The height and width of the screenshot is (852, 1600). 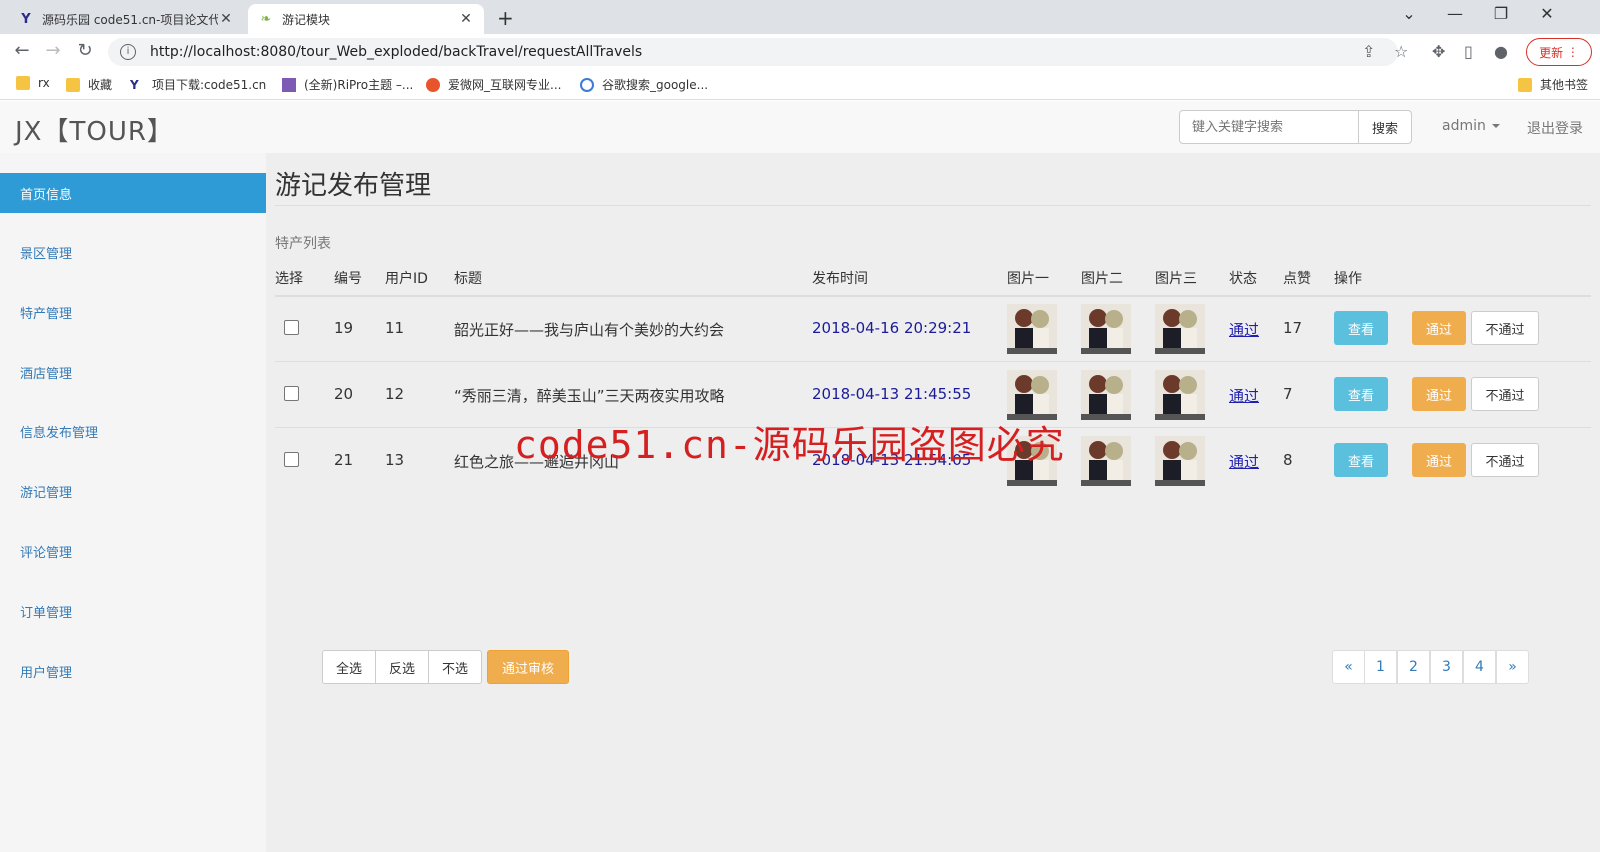 I want to click on col-header-publish-time: 发布时间, so click(x=840, y=279).